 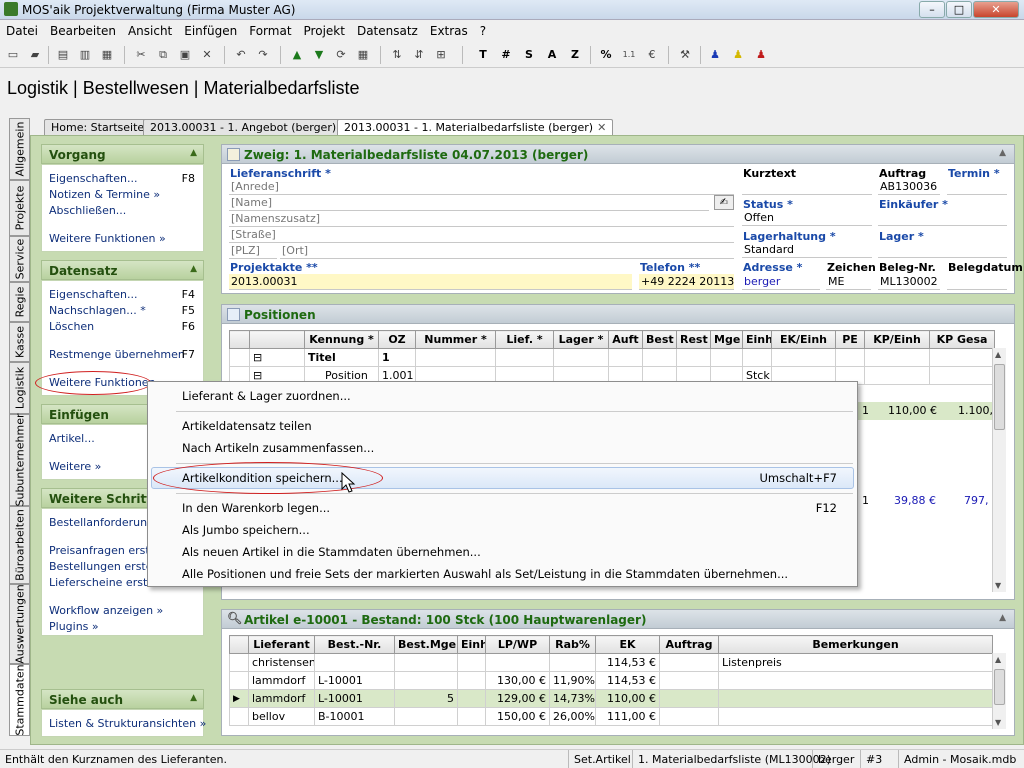 I want to click on open-icon: ▰, so click(x=35, y=55).